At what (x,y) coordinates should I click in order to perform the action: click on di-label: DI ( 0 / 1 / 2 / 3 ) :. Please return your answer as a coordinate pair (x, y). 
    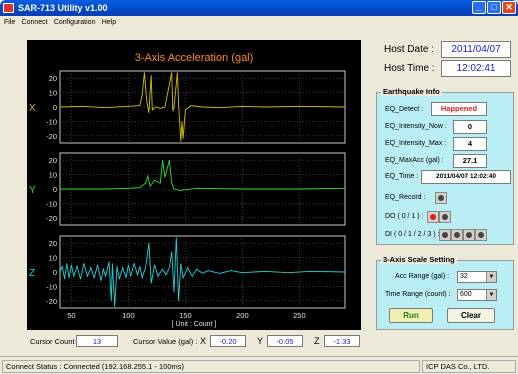
    Looking at the image, I should click on (412, 234).